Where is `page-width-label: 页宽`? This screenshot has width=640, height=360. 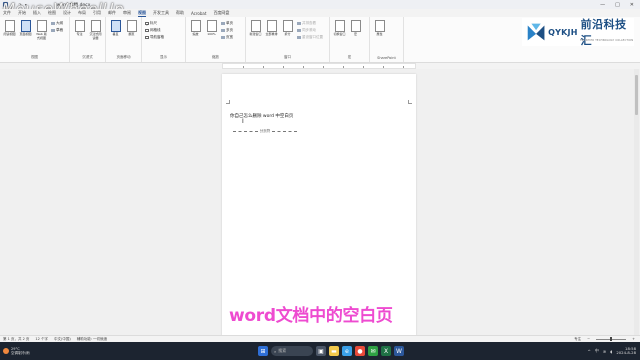
page-width-label: 页宽 is located at coordinates (229, 37).